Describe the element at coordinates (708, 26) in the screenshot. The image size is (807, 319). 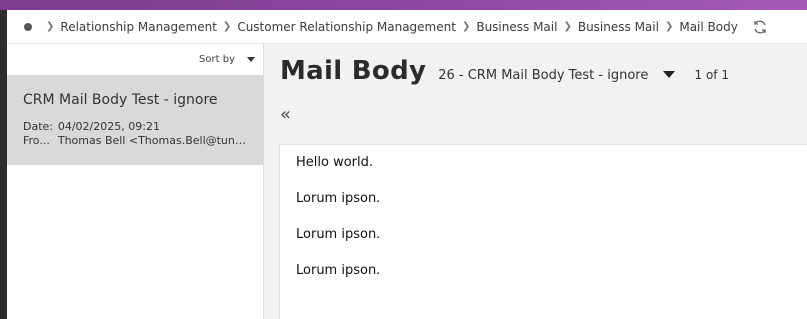
I see `breadcrumb-current: Mail Body` at that location.